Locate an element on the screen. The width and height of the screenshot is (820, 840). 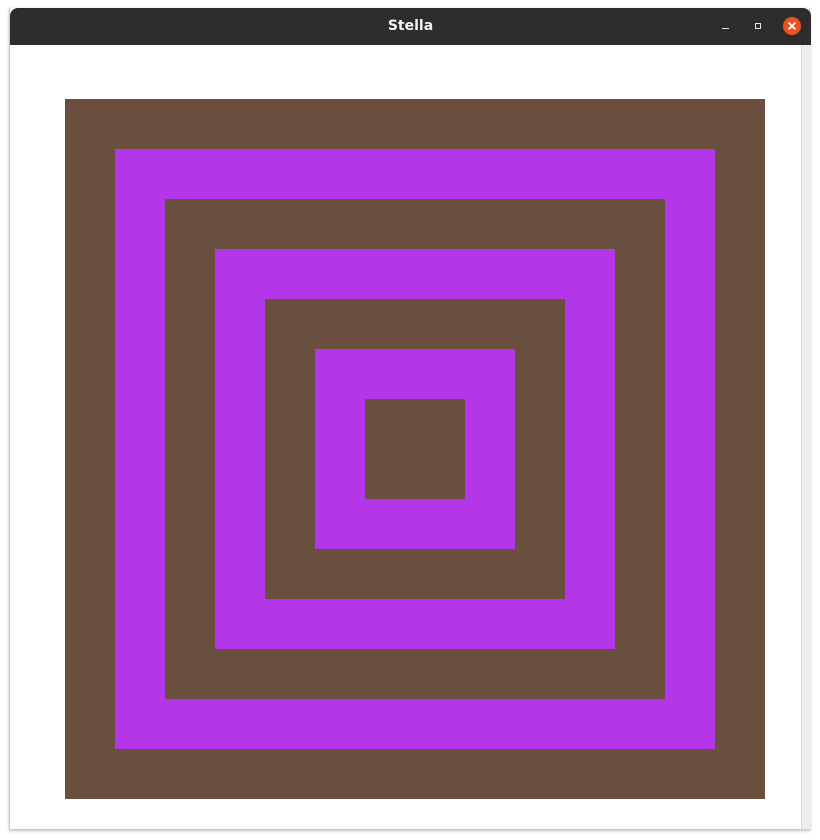
window-title: Stella is located at coordinates (410, 26).